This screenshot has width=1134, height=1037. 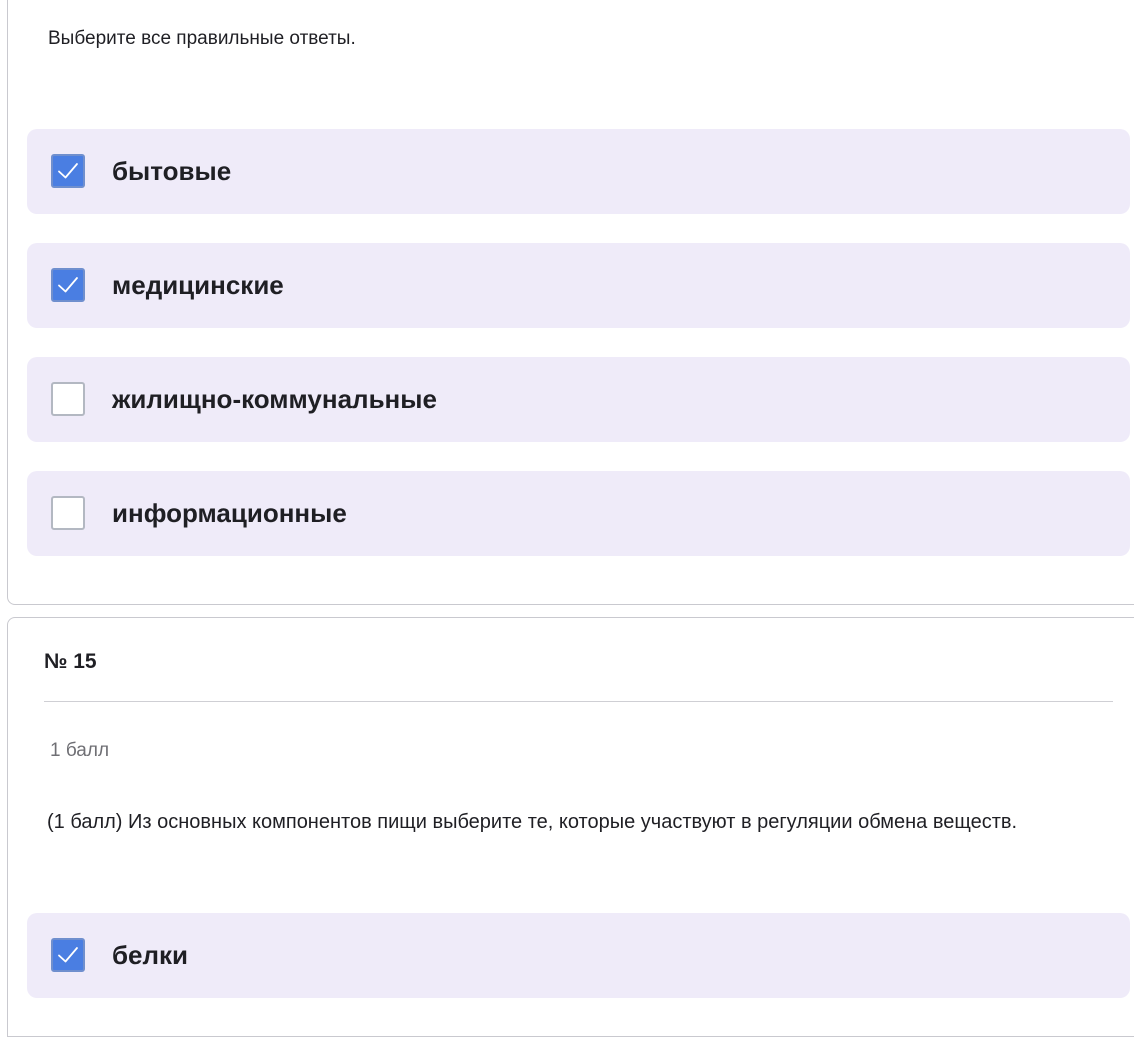 What do you see at coordinates (172, 171) in the screenshot?
I see `answer-label: бытовые` at bounding box center [172, 171].